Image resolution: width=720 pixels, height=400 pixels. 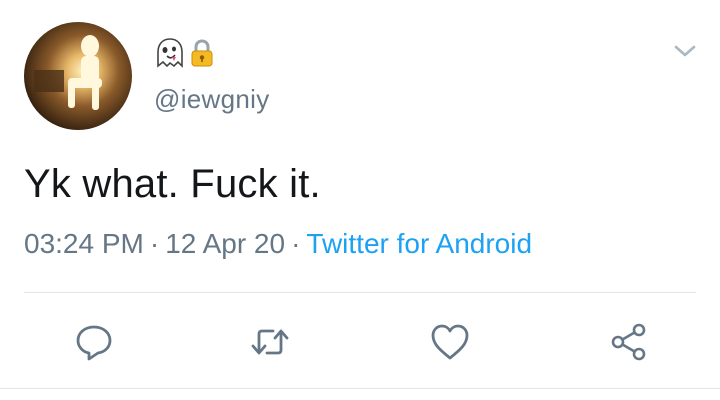 What do you see at coordinates (212, 99) in the screenshot?
I see `user-handle: @iewgniy` at bounding box center [212, 99].